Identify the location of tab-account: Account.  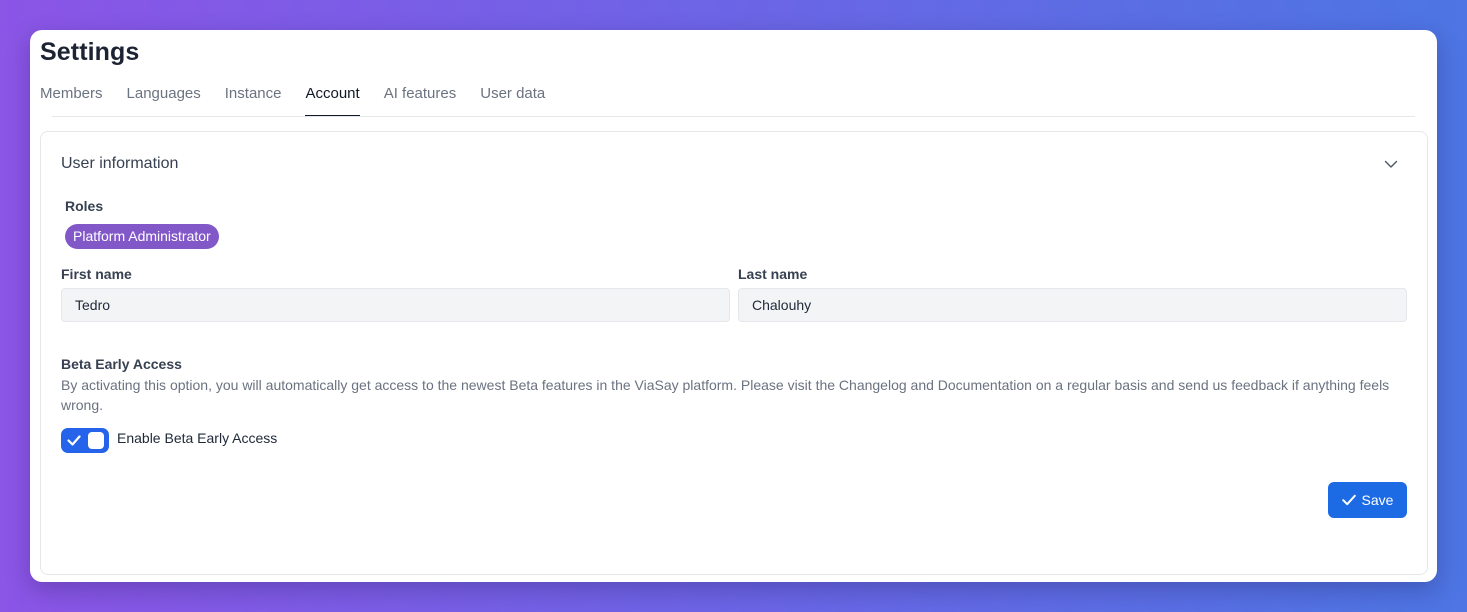
(332, 100).